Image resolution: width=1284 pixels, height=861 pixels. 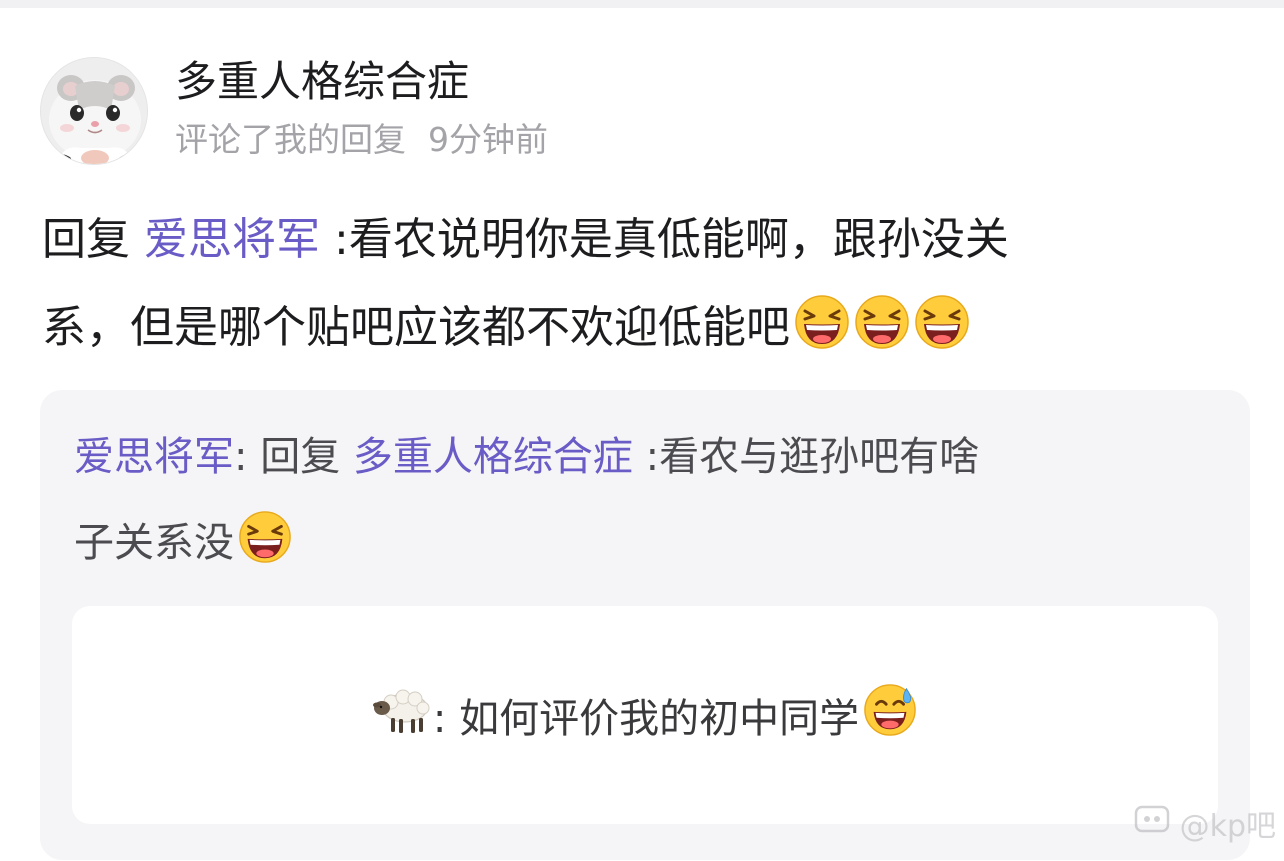 What do you see at coordinates (290, 139) in the screenshot?
I see `action-text: 评论了我的回复` at bounding box center [290, 139].